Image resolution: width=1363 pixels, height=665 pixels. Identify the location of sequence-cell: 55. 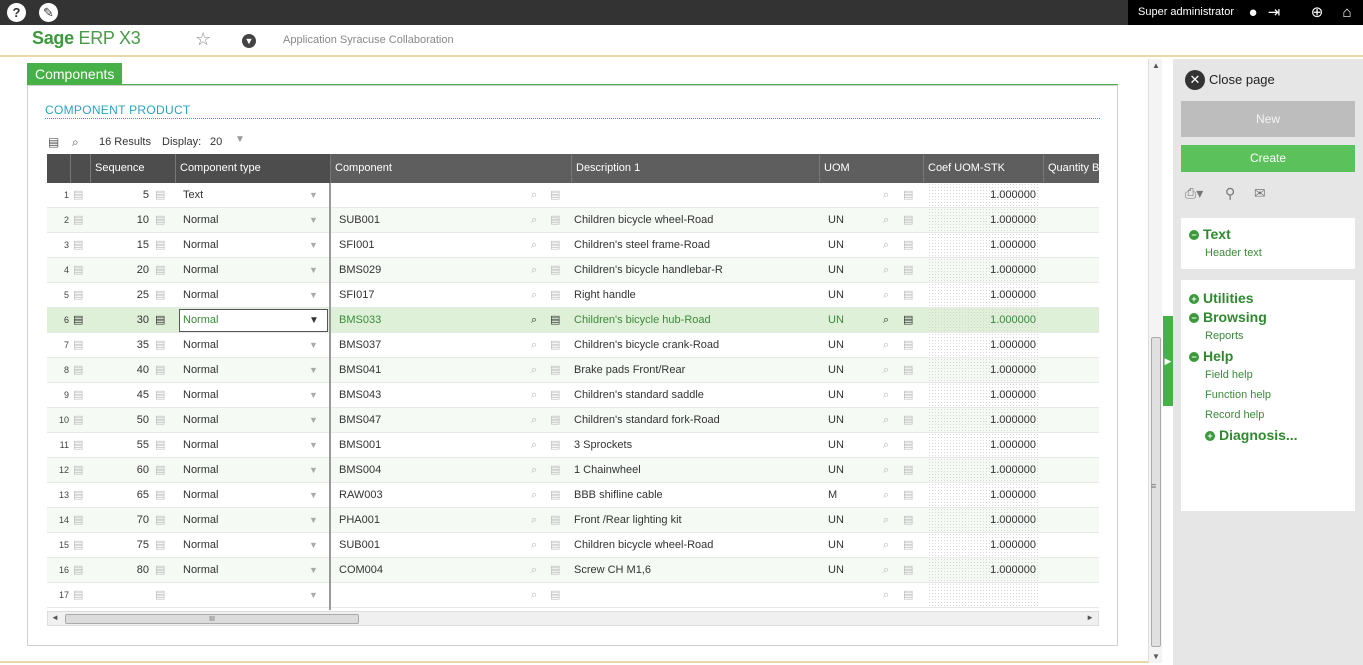
(121, 445).